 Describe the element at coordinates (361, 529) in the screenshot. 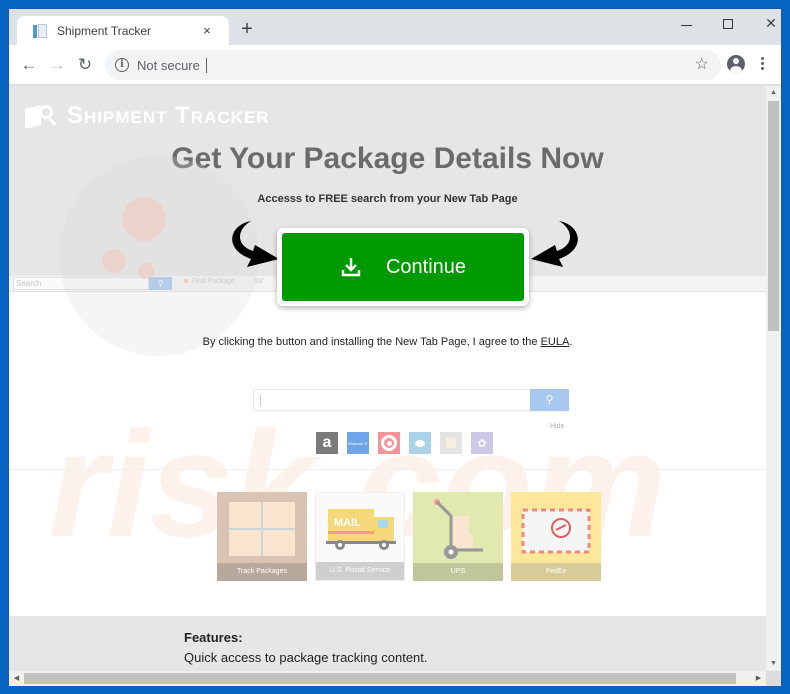

I see `mail-truck-icon: MAIL` at that location.